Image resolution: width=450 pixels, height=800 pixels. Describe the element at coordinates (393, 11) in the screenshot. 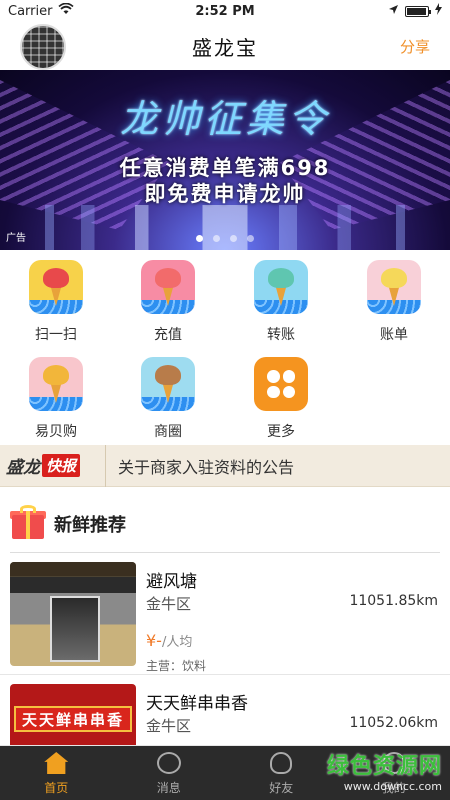

I see `location-icon` at that location.